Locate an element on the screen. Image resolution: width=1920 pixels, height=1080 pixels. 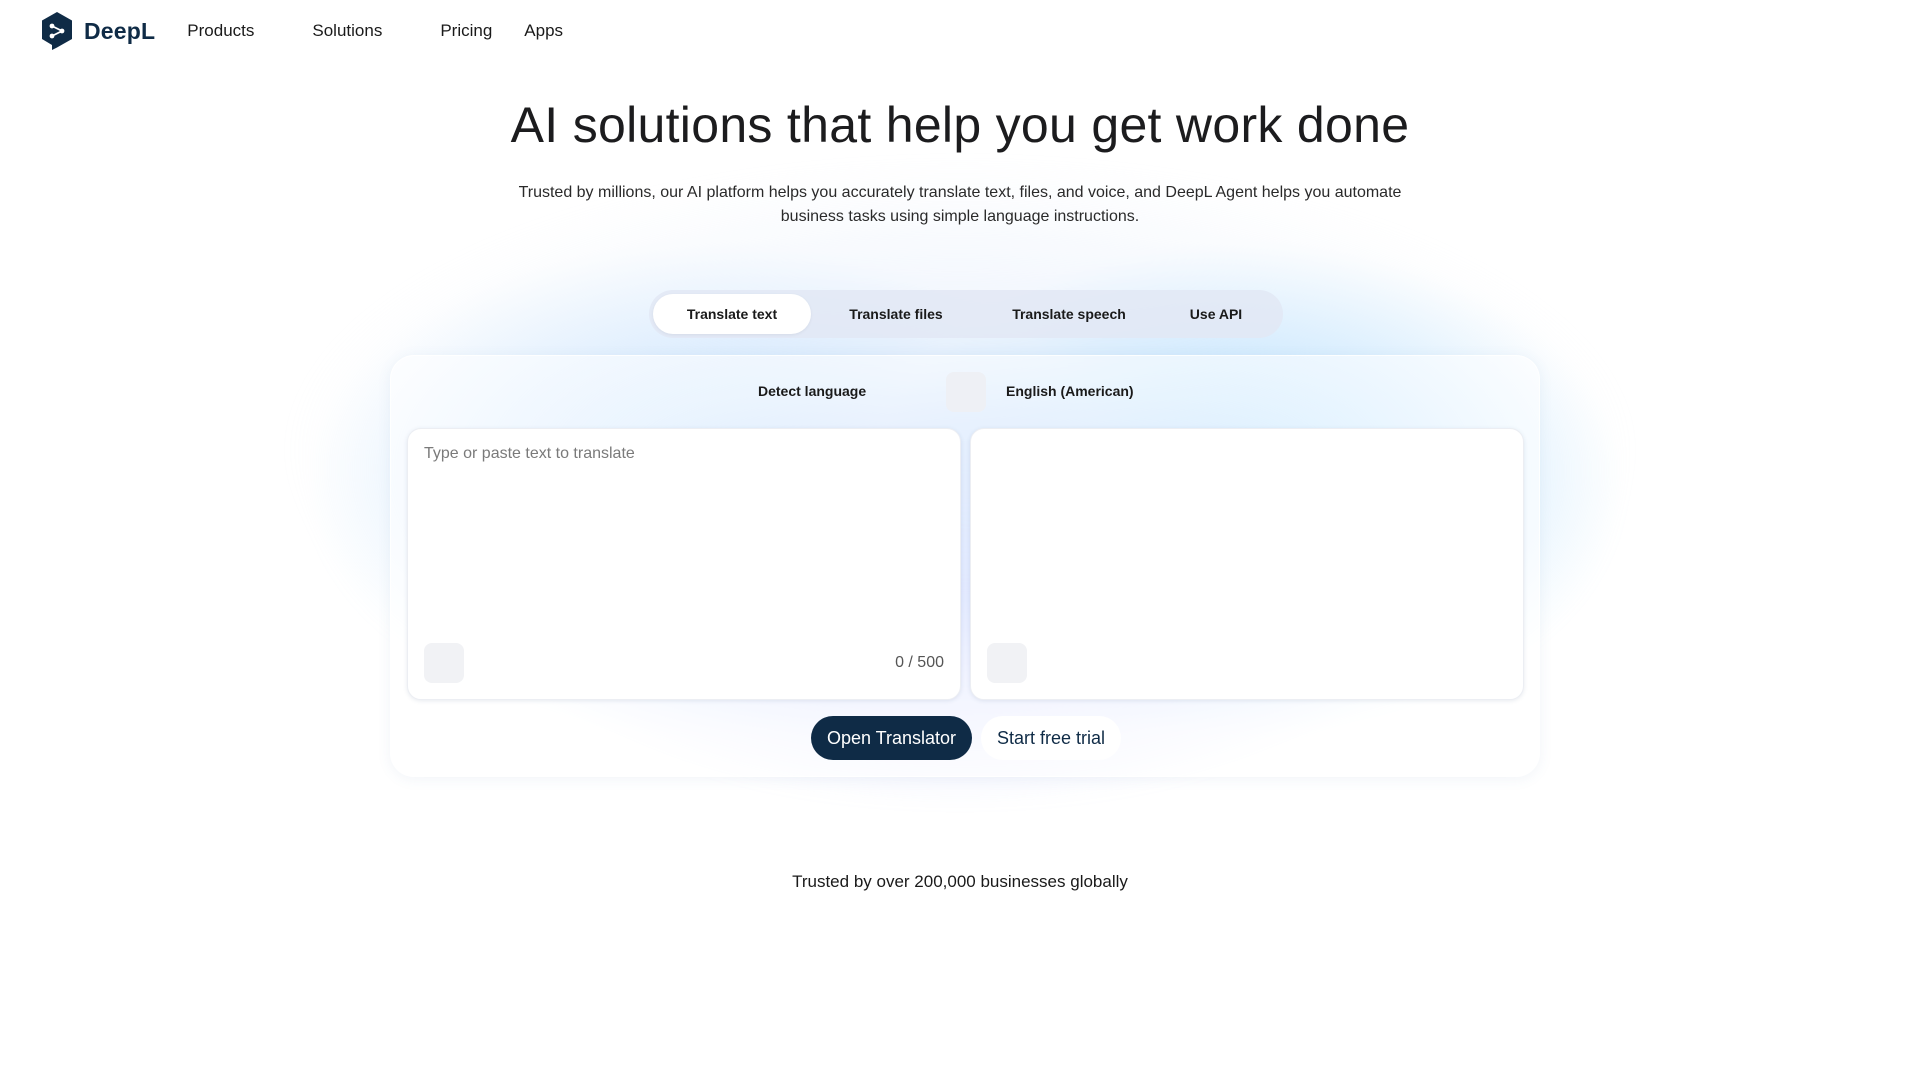
source-text-pane: 0 / 500 is located at coordinates (684, 564).